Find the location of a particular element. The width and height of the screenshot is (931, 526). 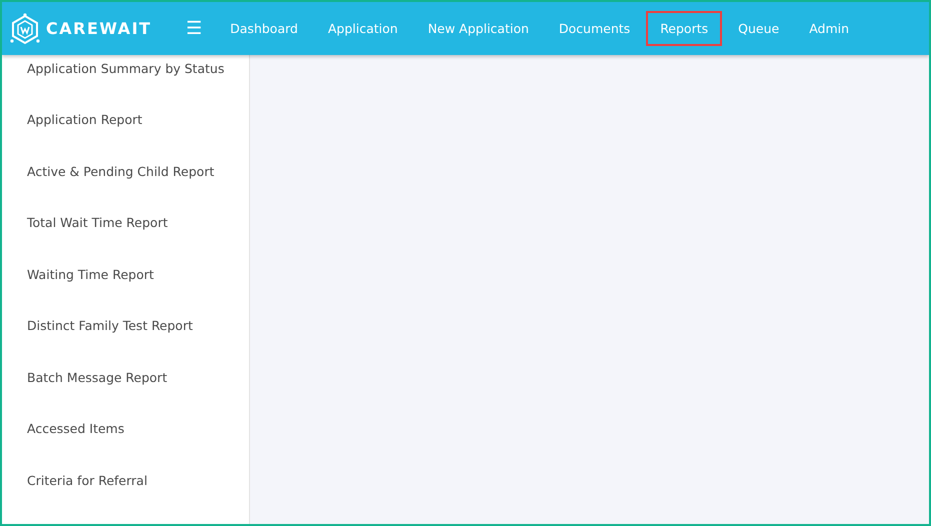

sidebar-item: Active & Pending Child Report is located at coordinates (125, 190).